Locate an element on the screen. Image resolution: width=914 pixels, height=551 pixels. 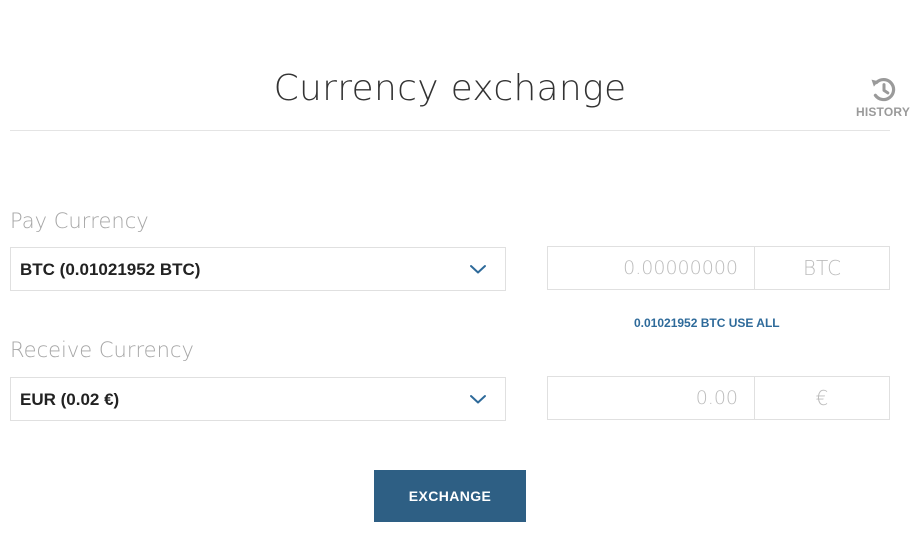
receive-currency-select: EUR (0.02 €) is located at coordinates (258, 399).